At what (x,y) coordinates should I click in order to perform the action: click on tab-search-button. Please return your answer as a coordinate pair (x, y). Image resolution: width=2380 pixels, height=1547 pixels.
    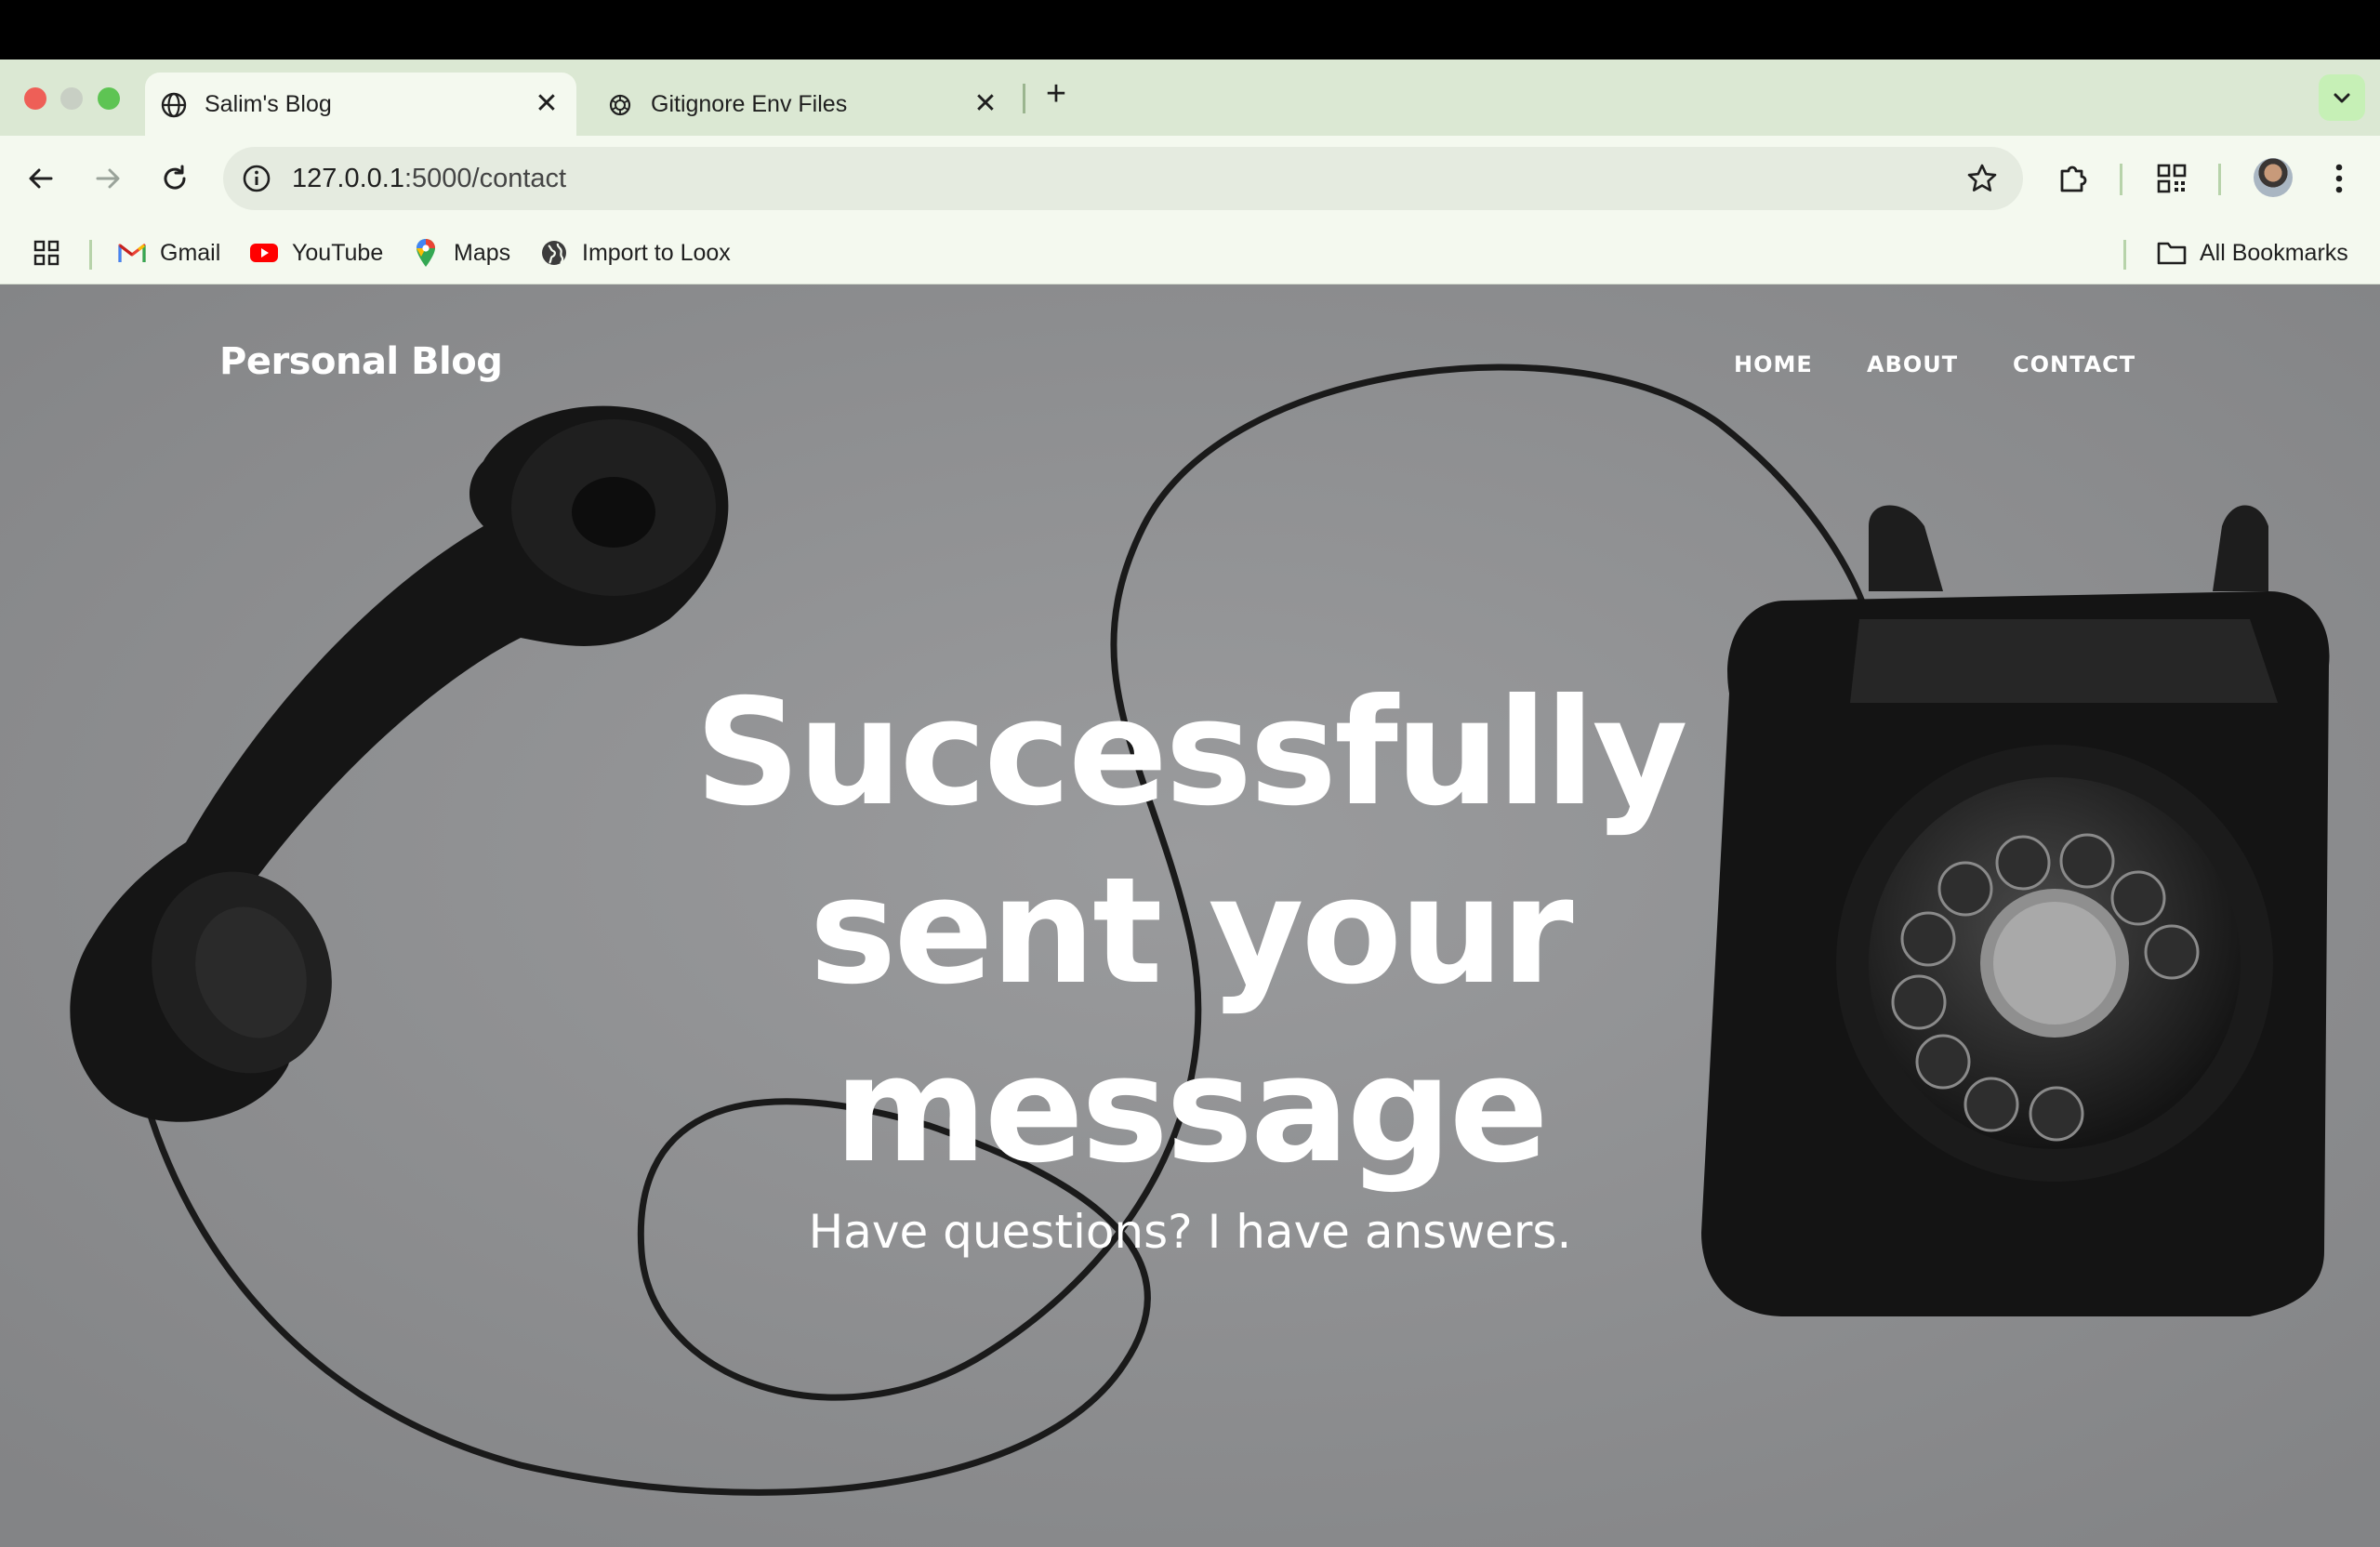
    Looking at the image, I should click on (2342, 97).